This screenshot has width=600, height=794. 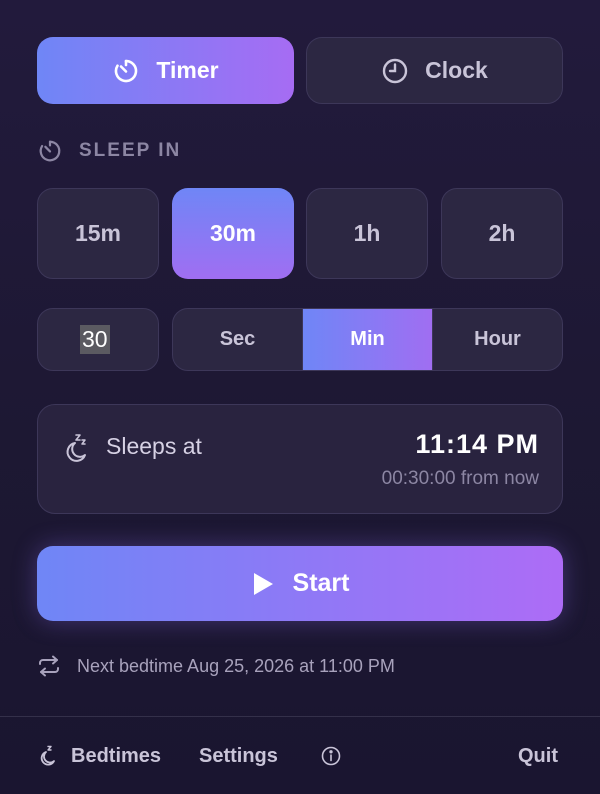 I want to click on sleep-in-section-label: SLEEP IN, so click(x=109, y=151).